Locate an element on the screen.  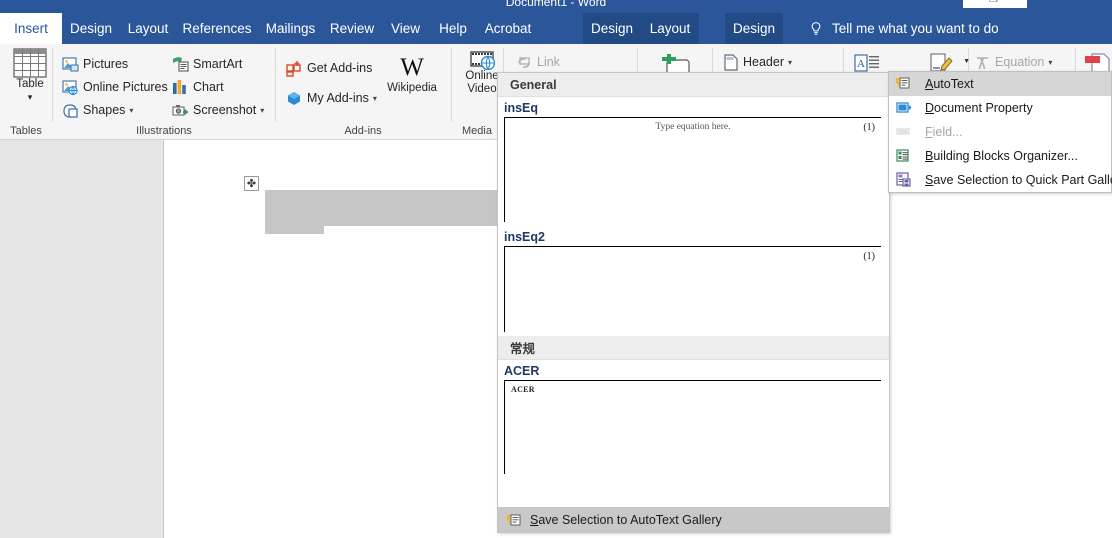
menu-item-save-to-quick-part: Save Selection to Quick Part Gallery. is located at coordinates (1000, 180).